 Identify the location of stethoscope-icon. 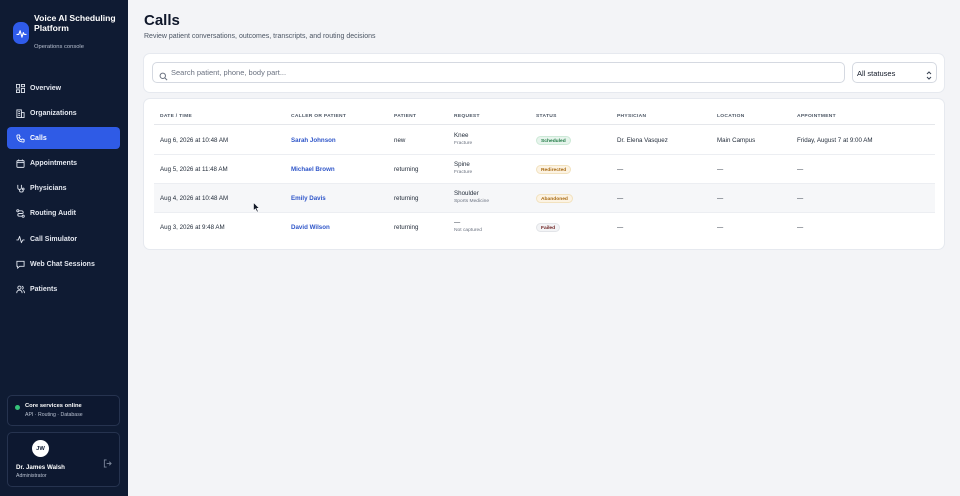
(20, 189).